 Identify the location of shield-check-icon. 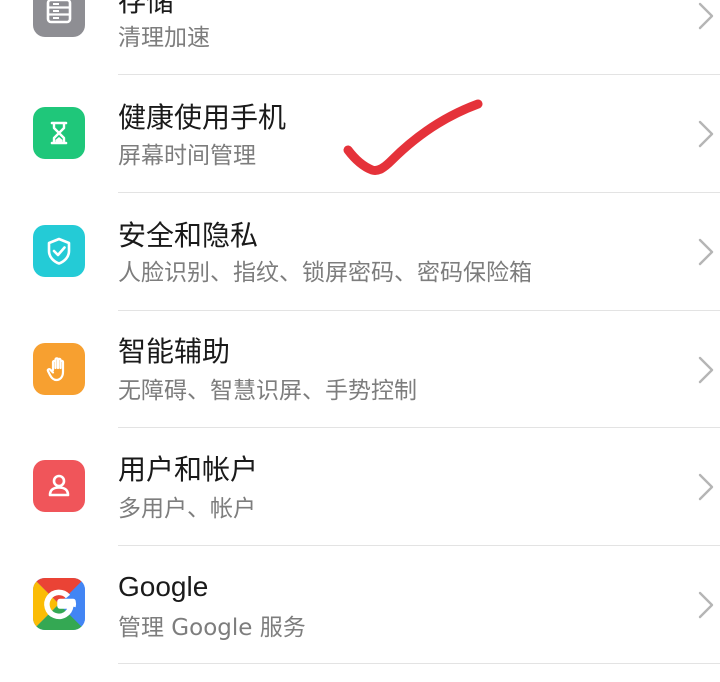
(59, 251).